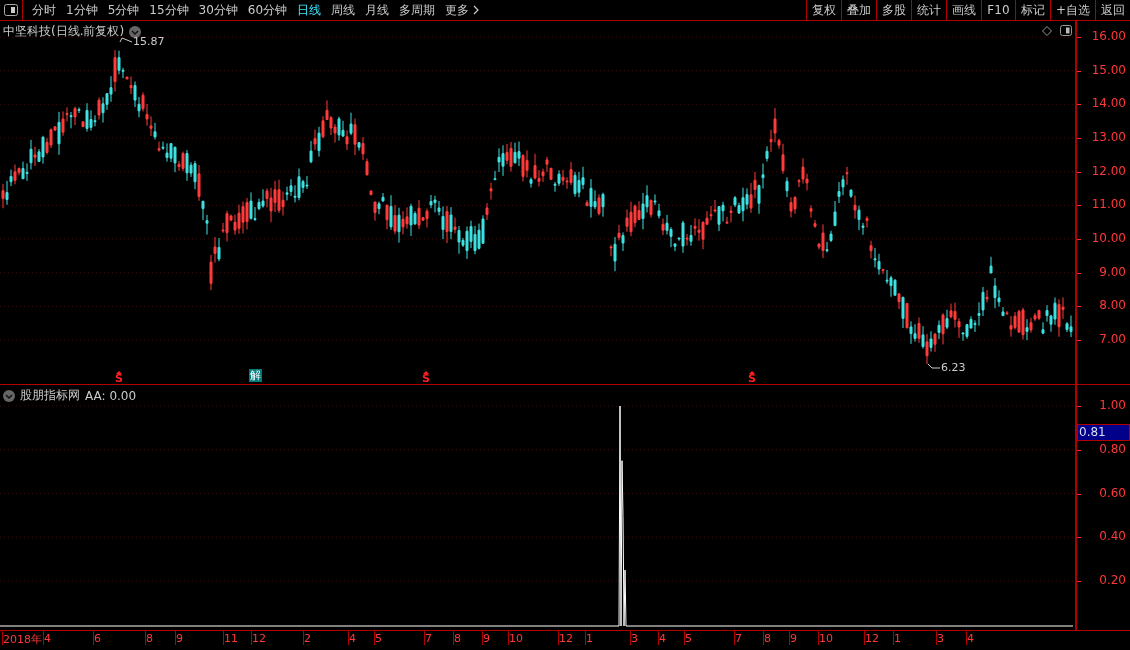 The width and height of the screenshot is (1130, 650). I want to click on toolbar-button: 叠加, so click(858, 10).